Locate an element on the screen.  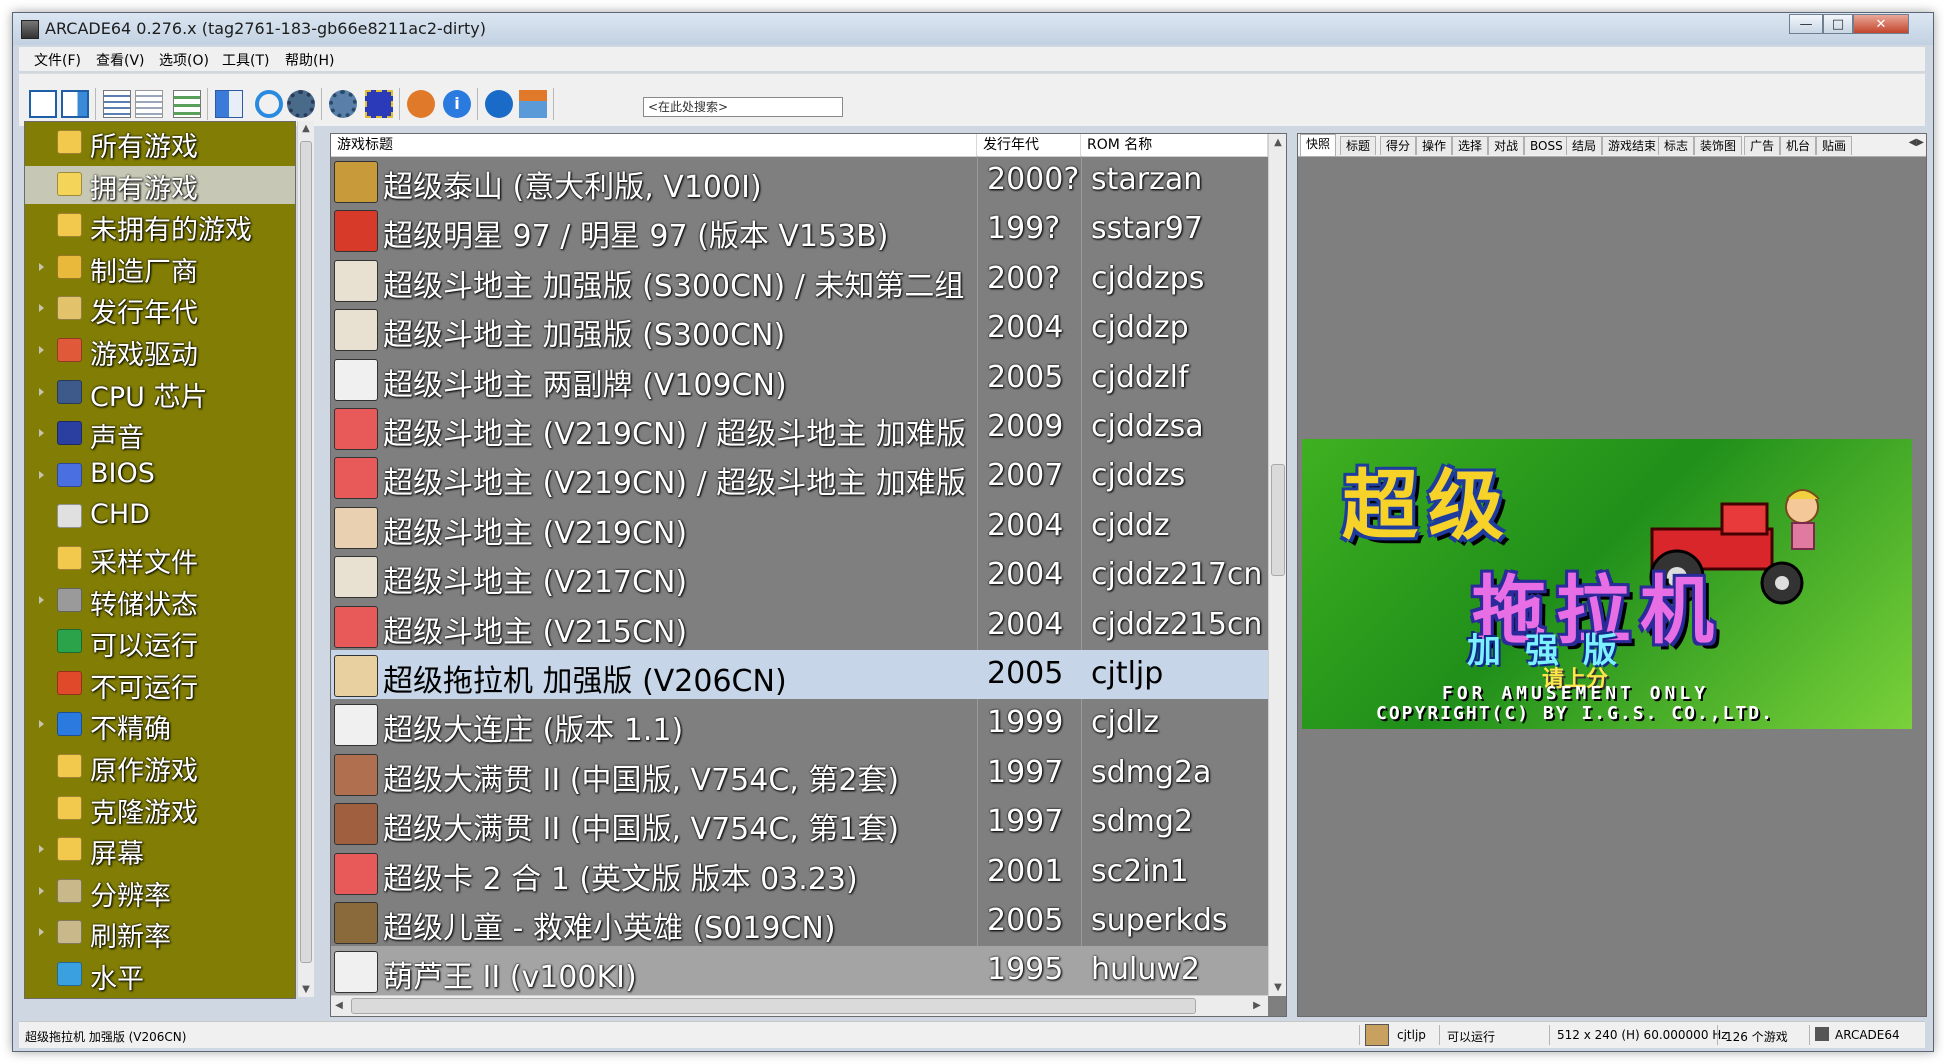
table-row: 超级斗地主 两副牌 (V109CN) 2005 cjddzlf is located at coordinates (799, 378).